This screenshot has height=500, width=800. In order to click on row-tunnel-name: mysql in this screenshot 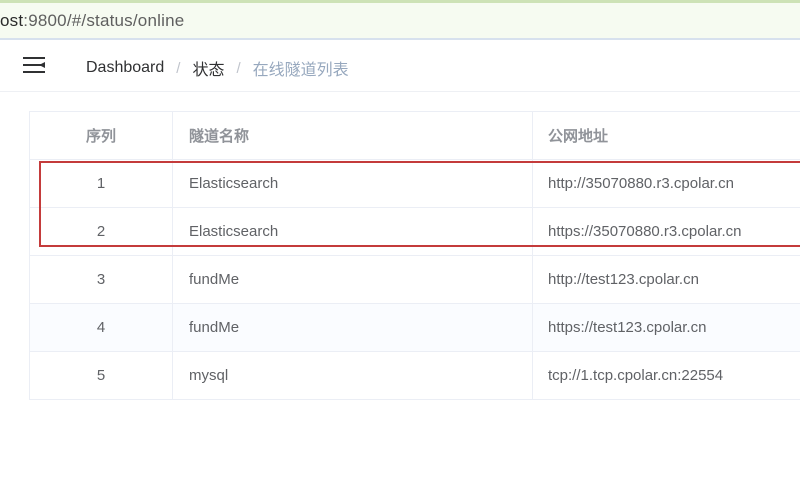, I will do `click(353, 375)`.